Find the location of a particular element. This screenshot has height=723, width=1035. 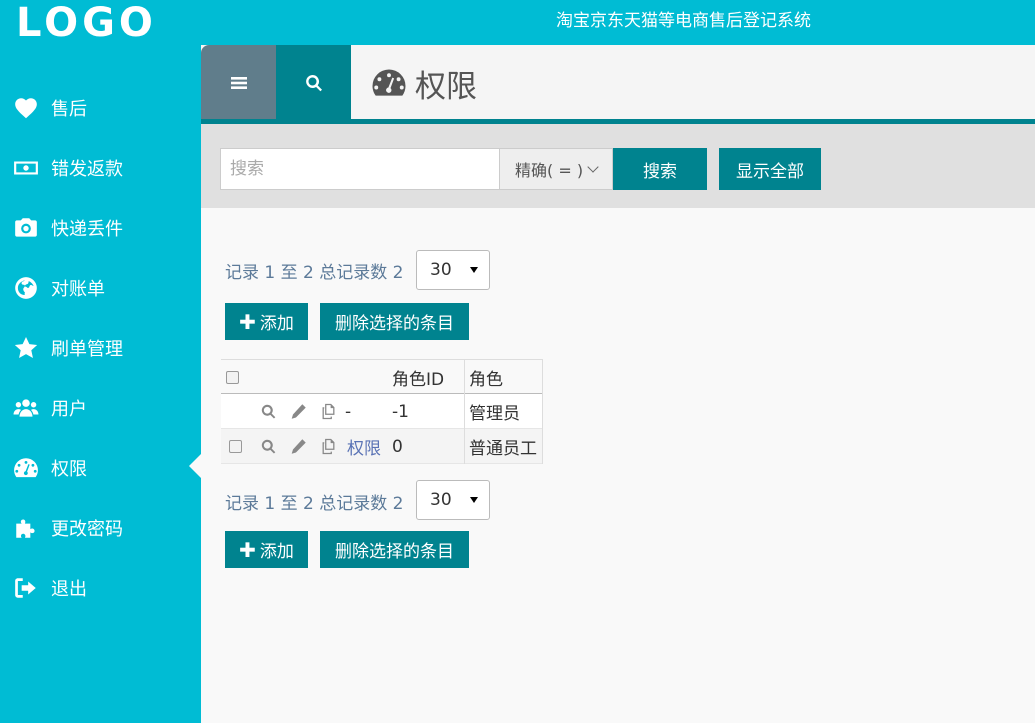

sidebar-item-label: 用户 is located at coordinates (69, 409).